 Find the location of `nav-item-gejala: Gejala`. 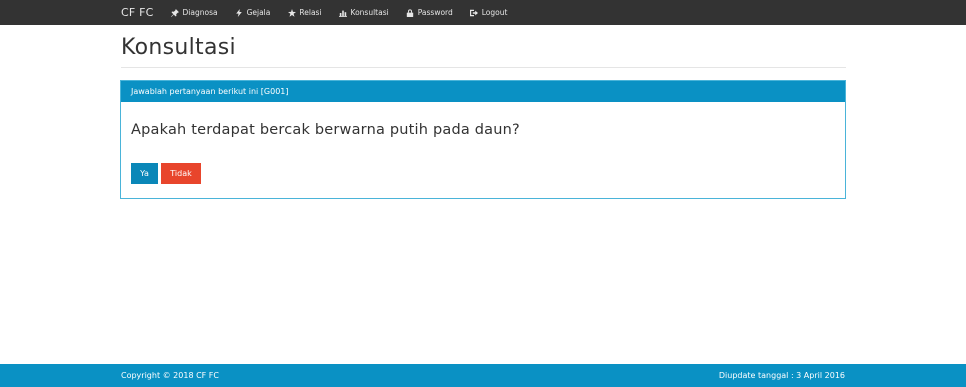

nav-item-gejala: Gejala is located at coordinates (253, 12).